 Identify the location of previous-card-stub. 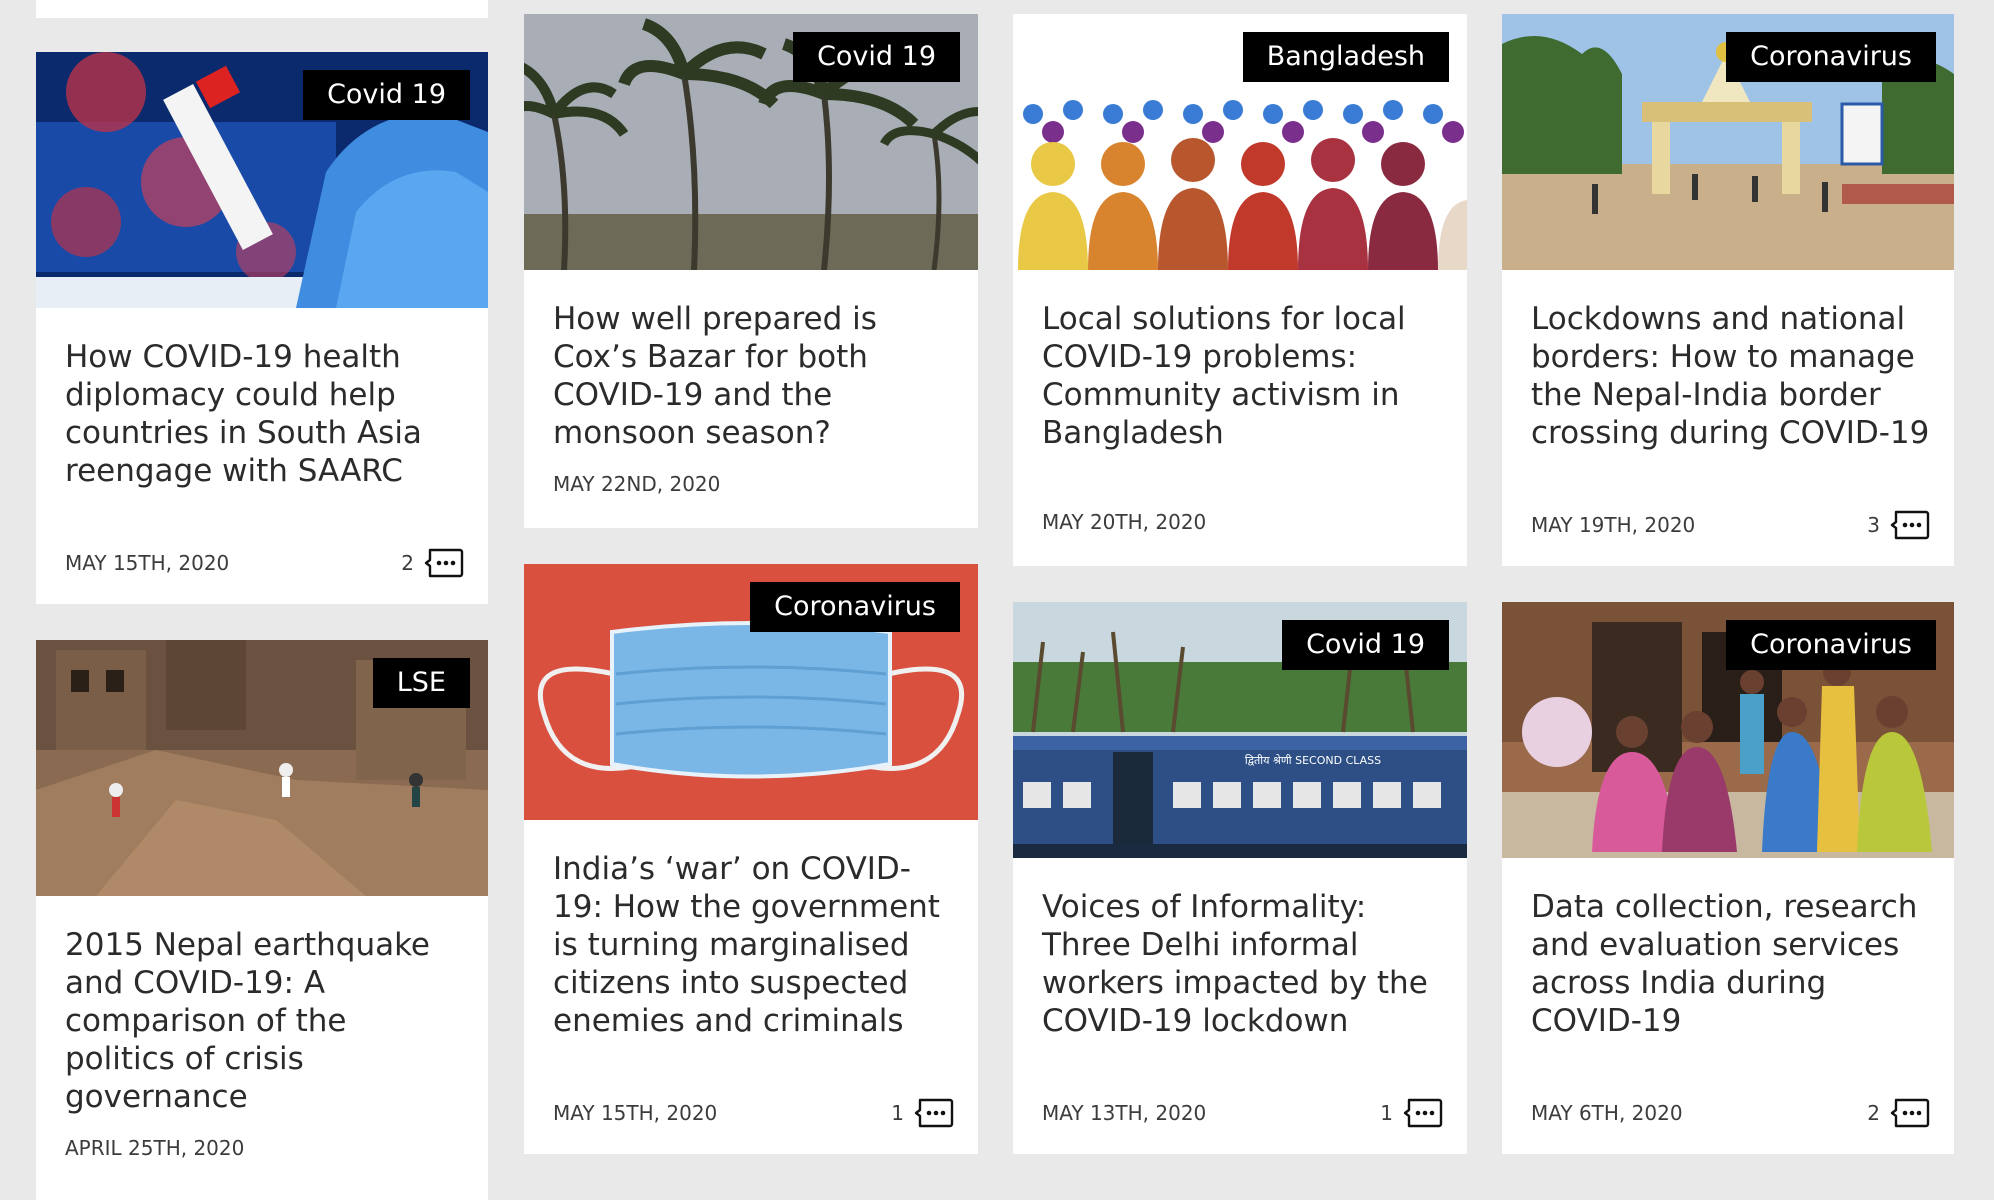
(262, 9).